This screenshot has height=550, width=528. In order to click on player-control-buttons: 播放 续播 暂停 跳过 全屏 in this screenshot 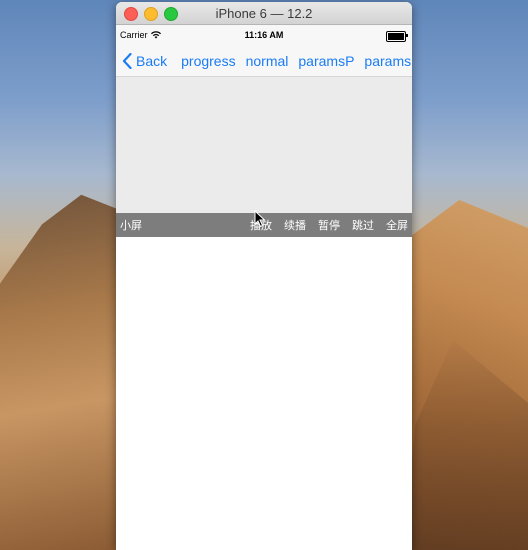, I will do `click(329, 225)`.